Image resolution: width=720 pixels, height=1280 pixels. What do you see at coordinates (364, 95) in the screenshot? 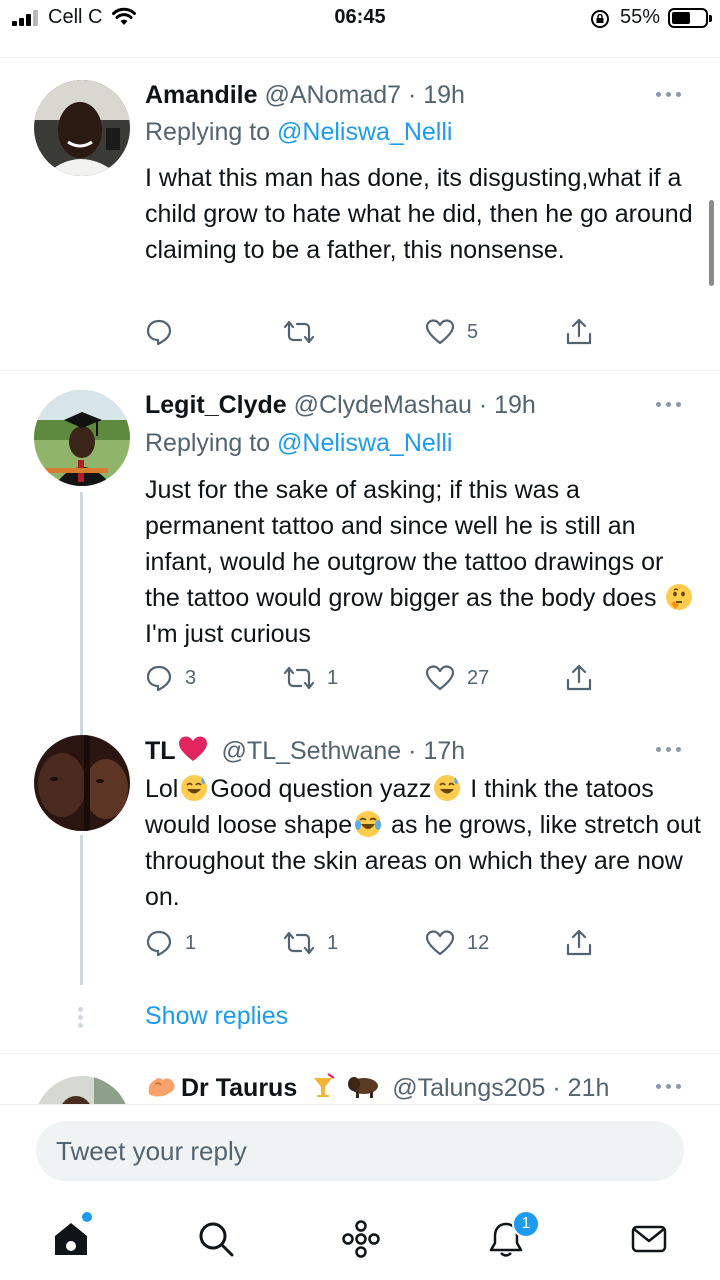
I see `handle-timestamp: @ANomad7 · 19h` at bounding box center [364, 95].